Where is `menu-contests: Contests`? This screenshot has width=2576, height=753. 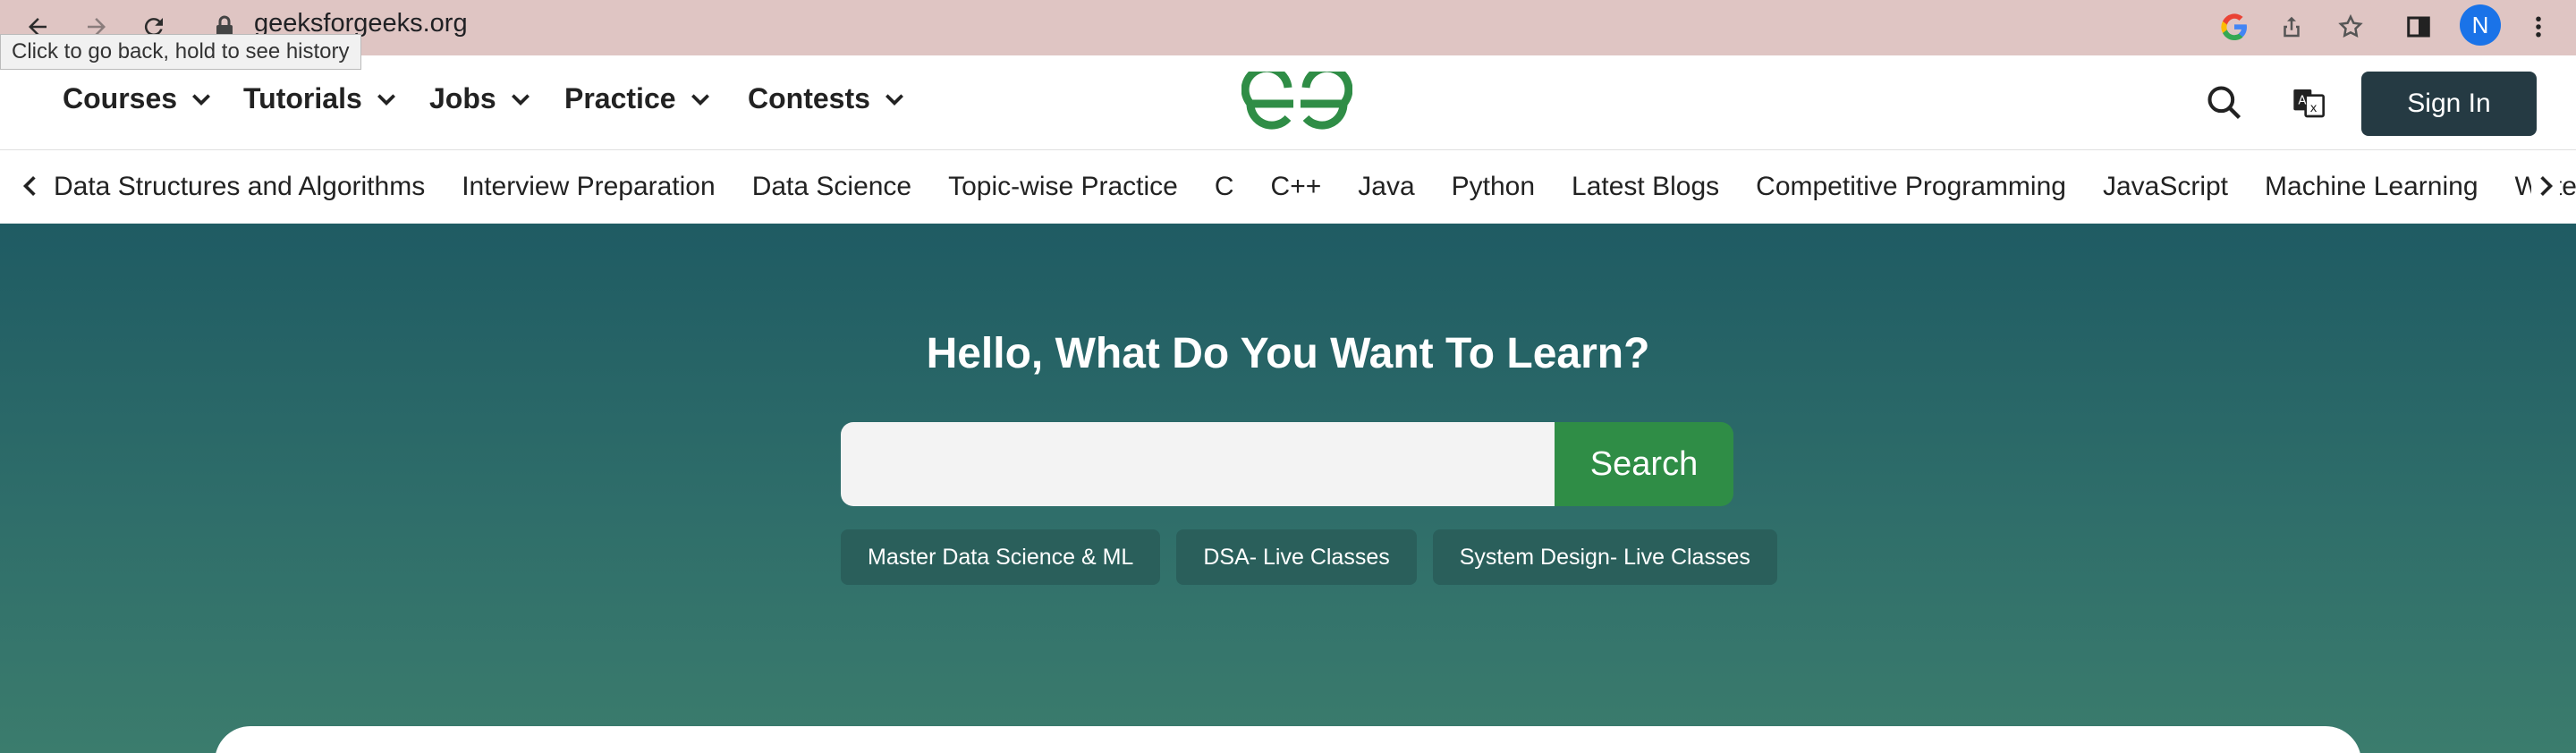 menu-contests: Contests is located at coordinates (827, 98).